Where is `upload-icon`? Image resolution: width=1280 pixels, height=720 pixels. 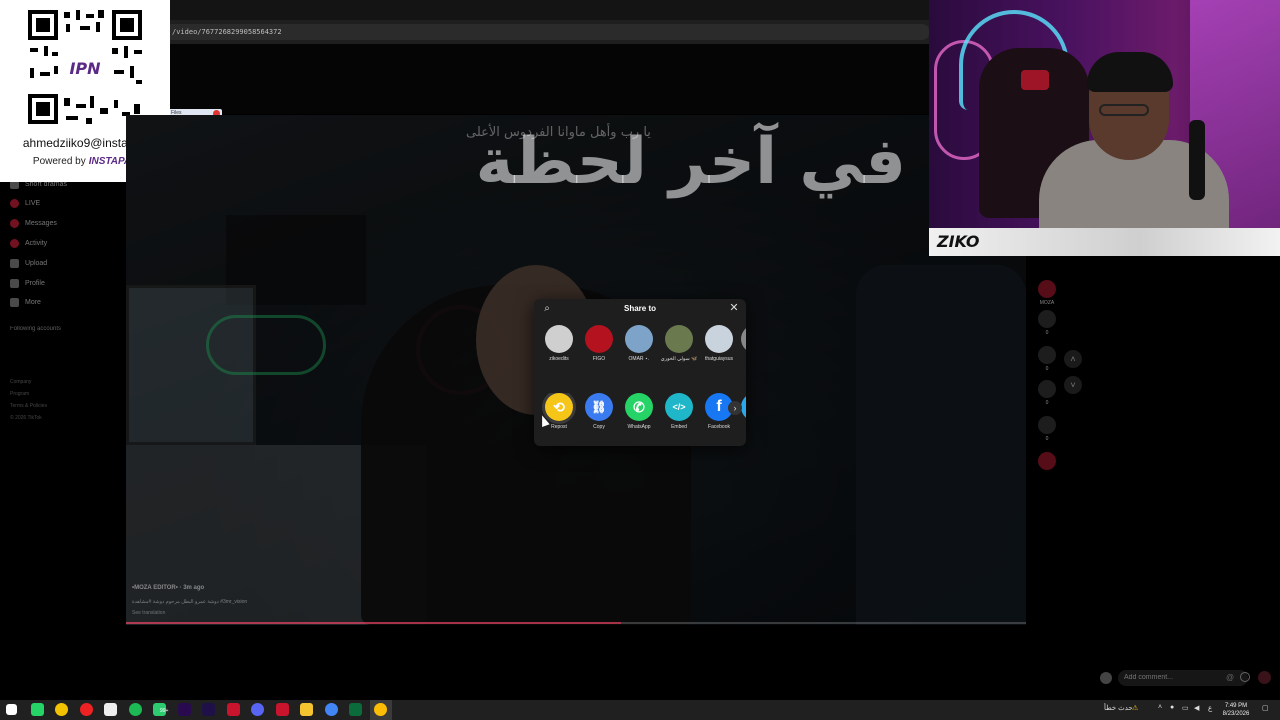 upload-icon is located at coordinates (14, 263).